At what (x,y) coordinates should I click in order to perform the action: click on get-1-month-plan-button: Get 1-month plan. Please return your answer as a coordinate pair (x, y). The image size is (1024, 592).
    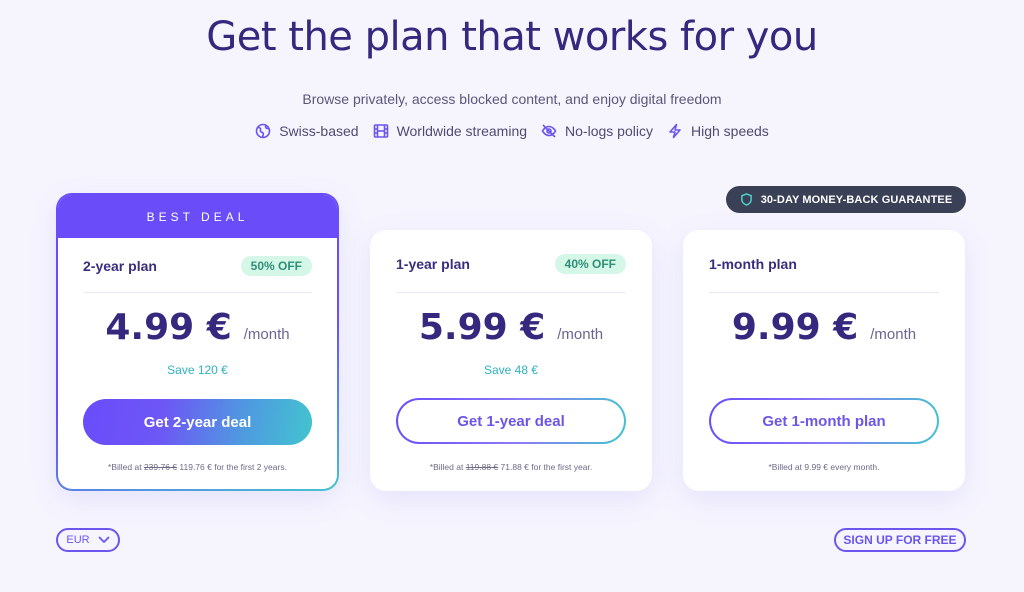
    Looking at the image, I should click on (824, 421).